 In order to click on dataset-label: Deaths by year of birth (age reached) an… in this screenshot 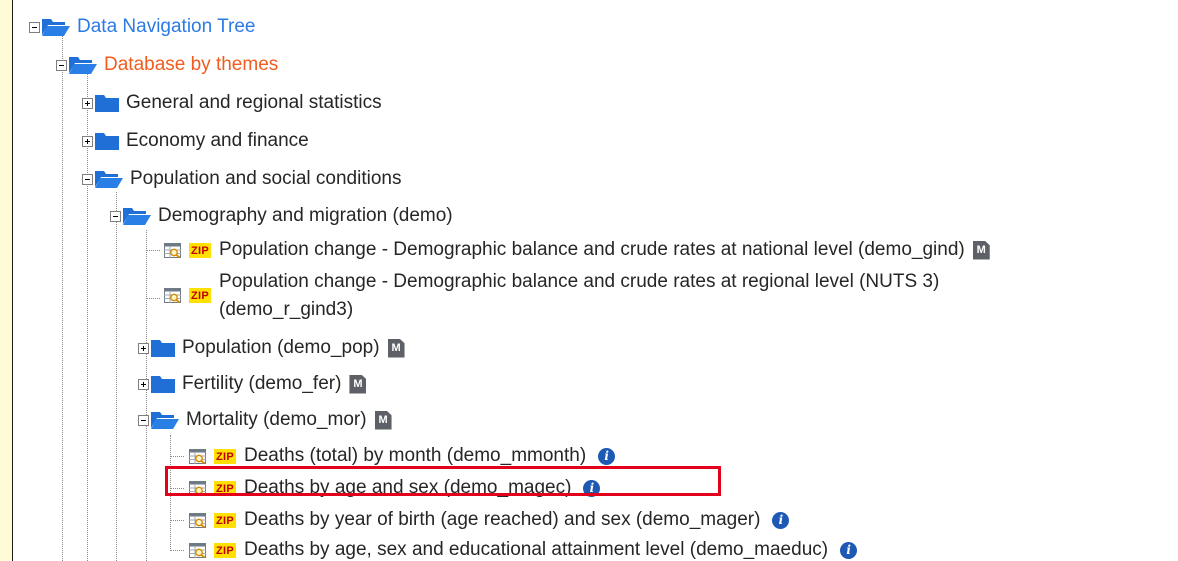, I will do `click(502, 520)`.